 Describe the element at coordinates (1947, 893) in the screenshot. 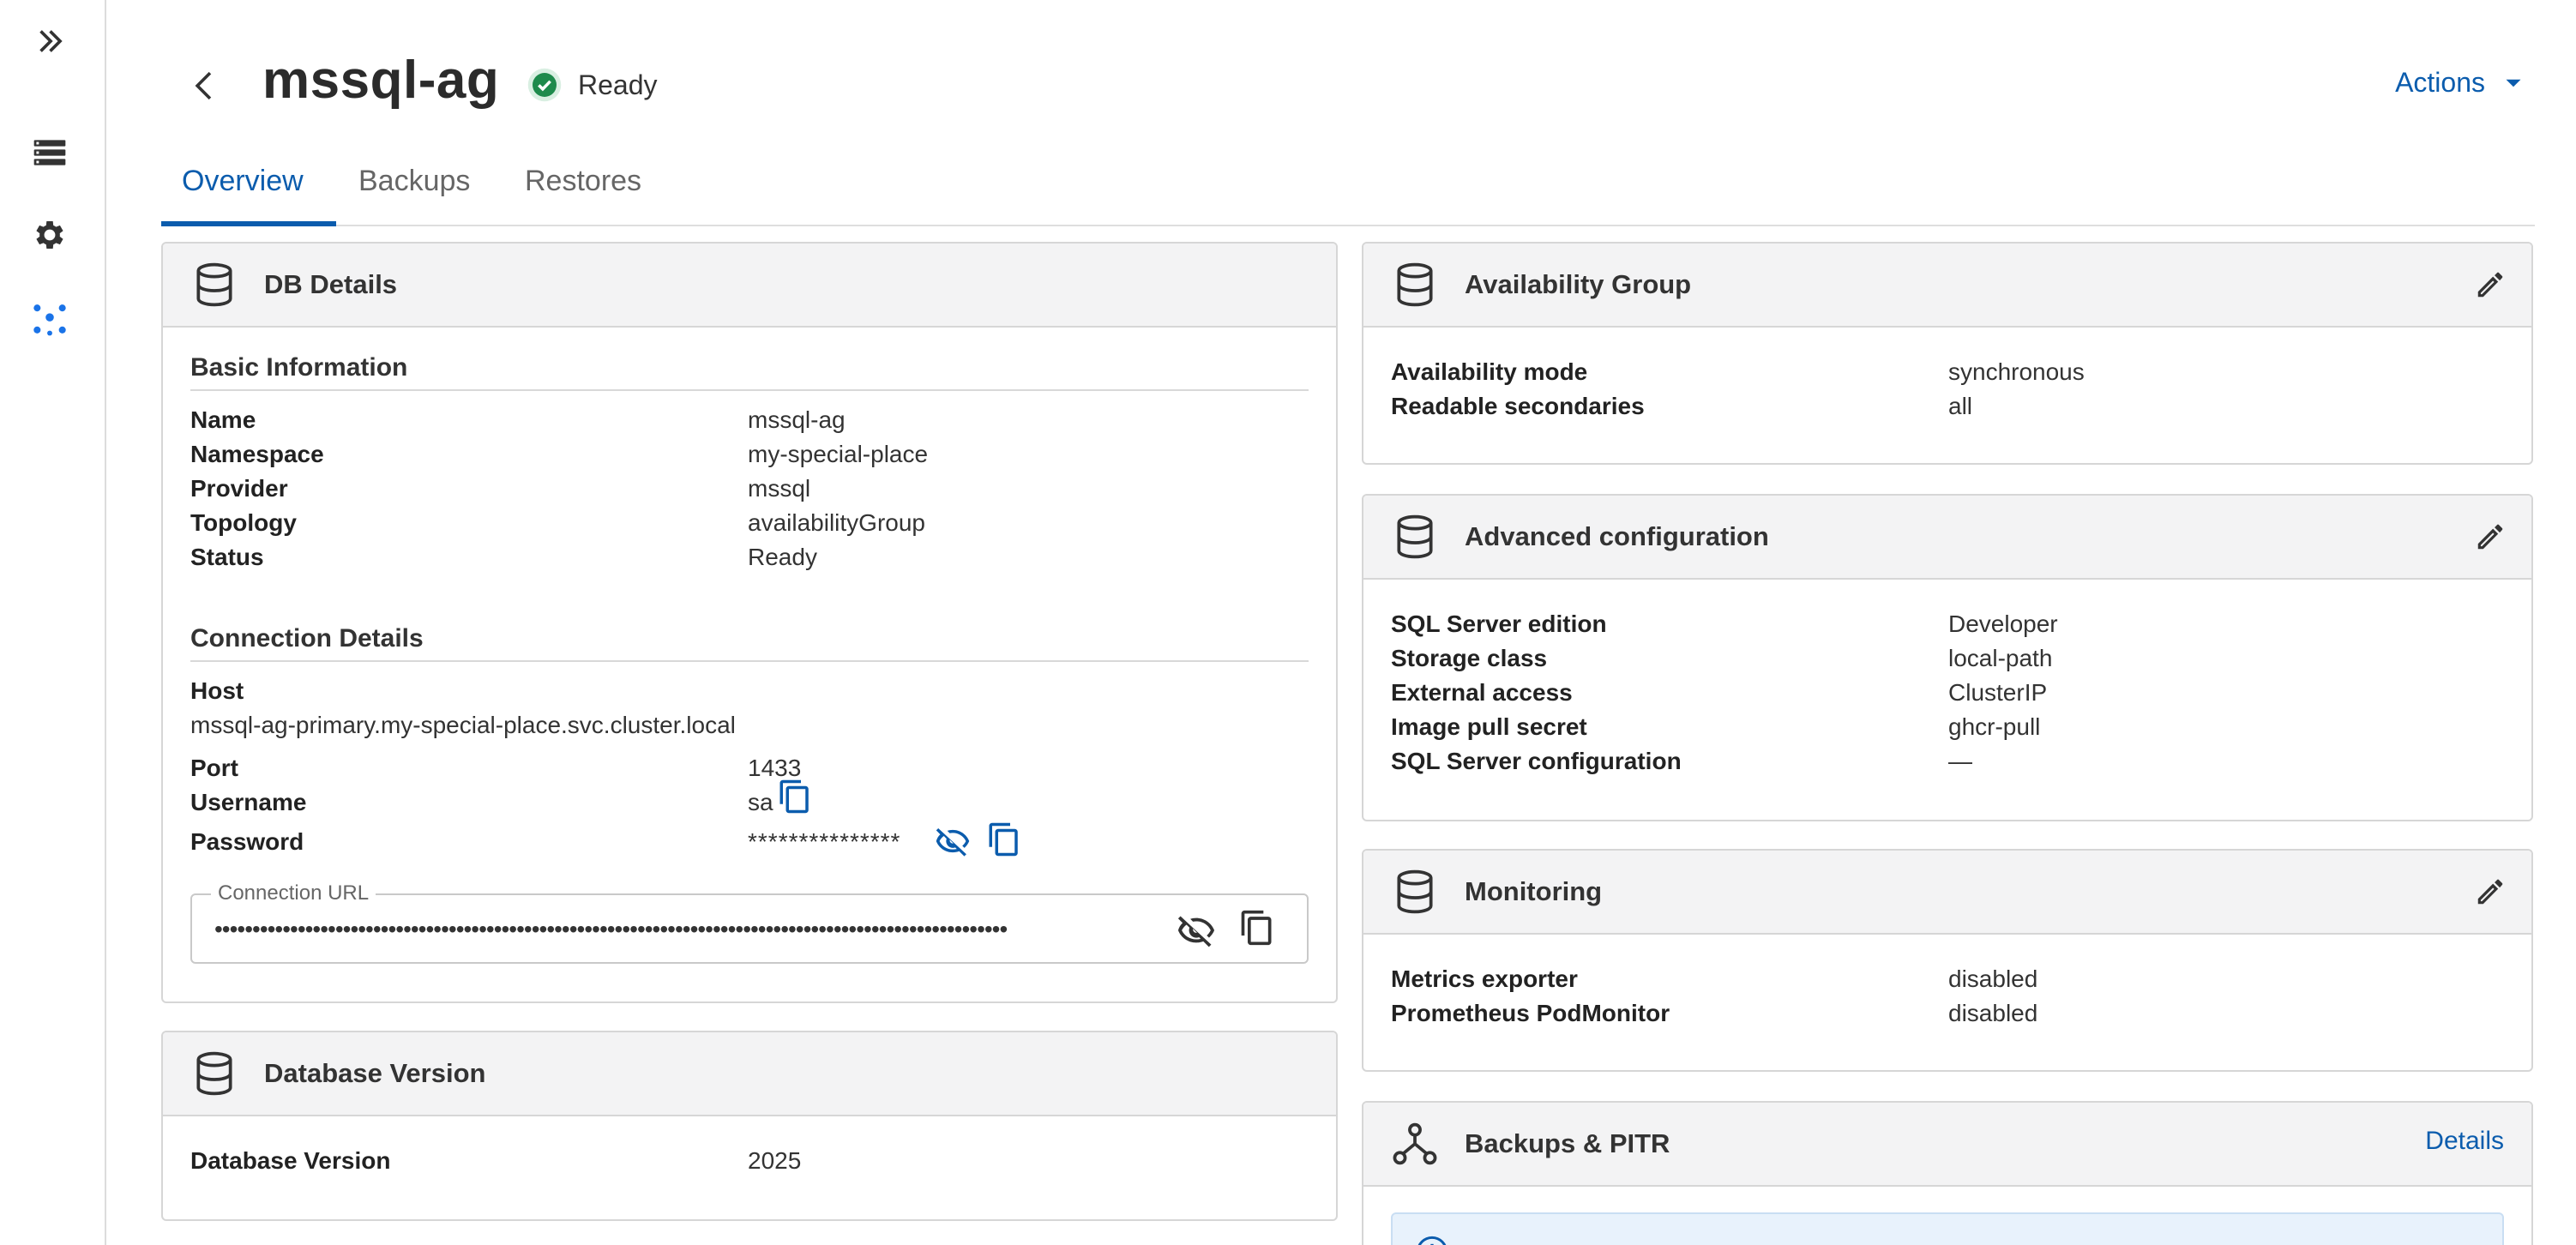

I see `monitoring-header: Monitoring` at that location.